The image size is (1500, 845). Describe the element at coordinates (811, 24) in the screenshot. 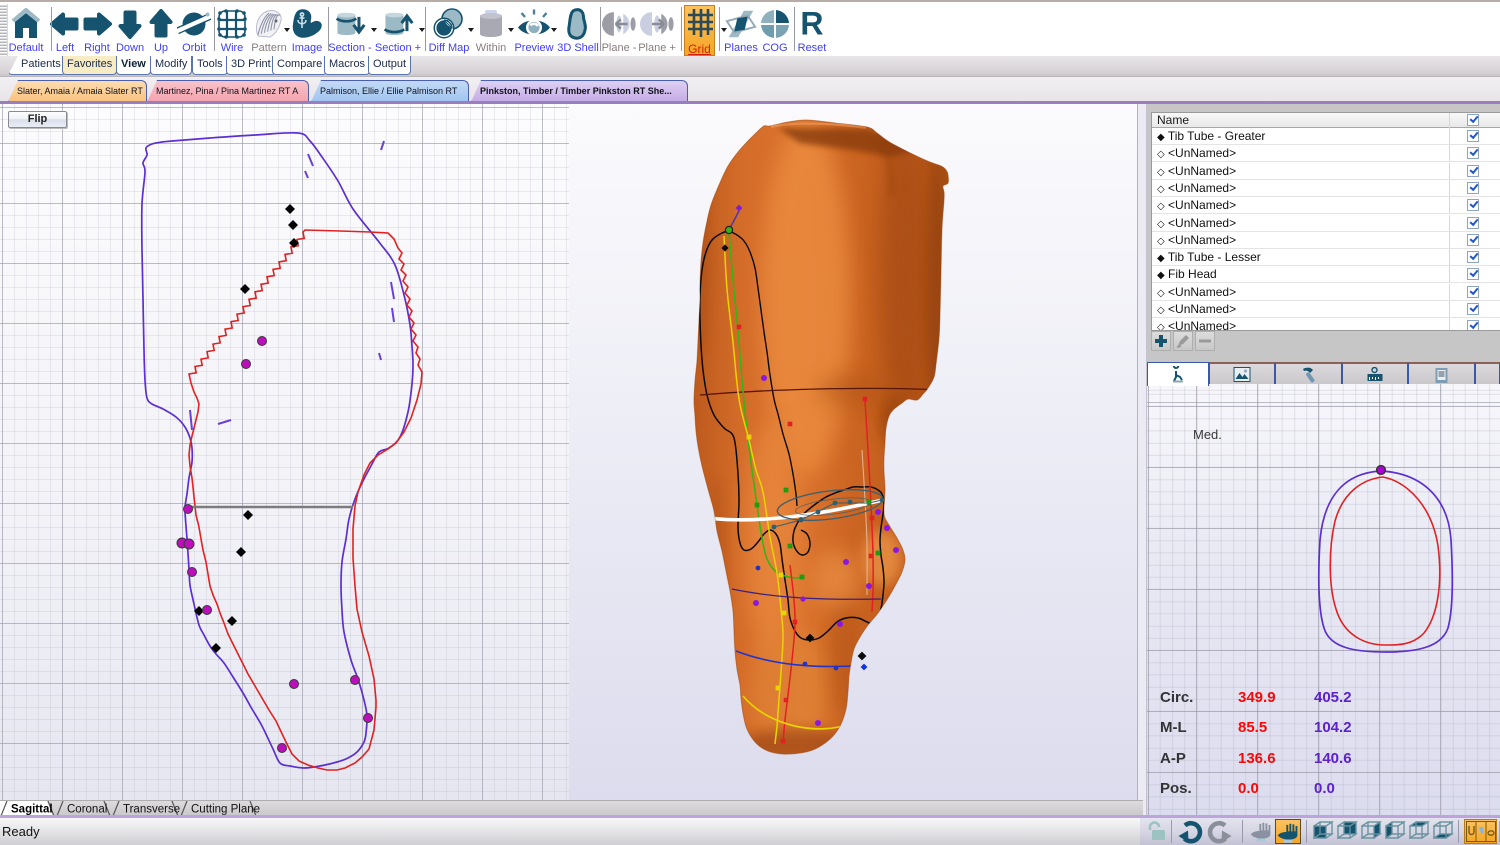

I see `svg-text: R` at that location.